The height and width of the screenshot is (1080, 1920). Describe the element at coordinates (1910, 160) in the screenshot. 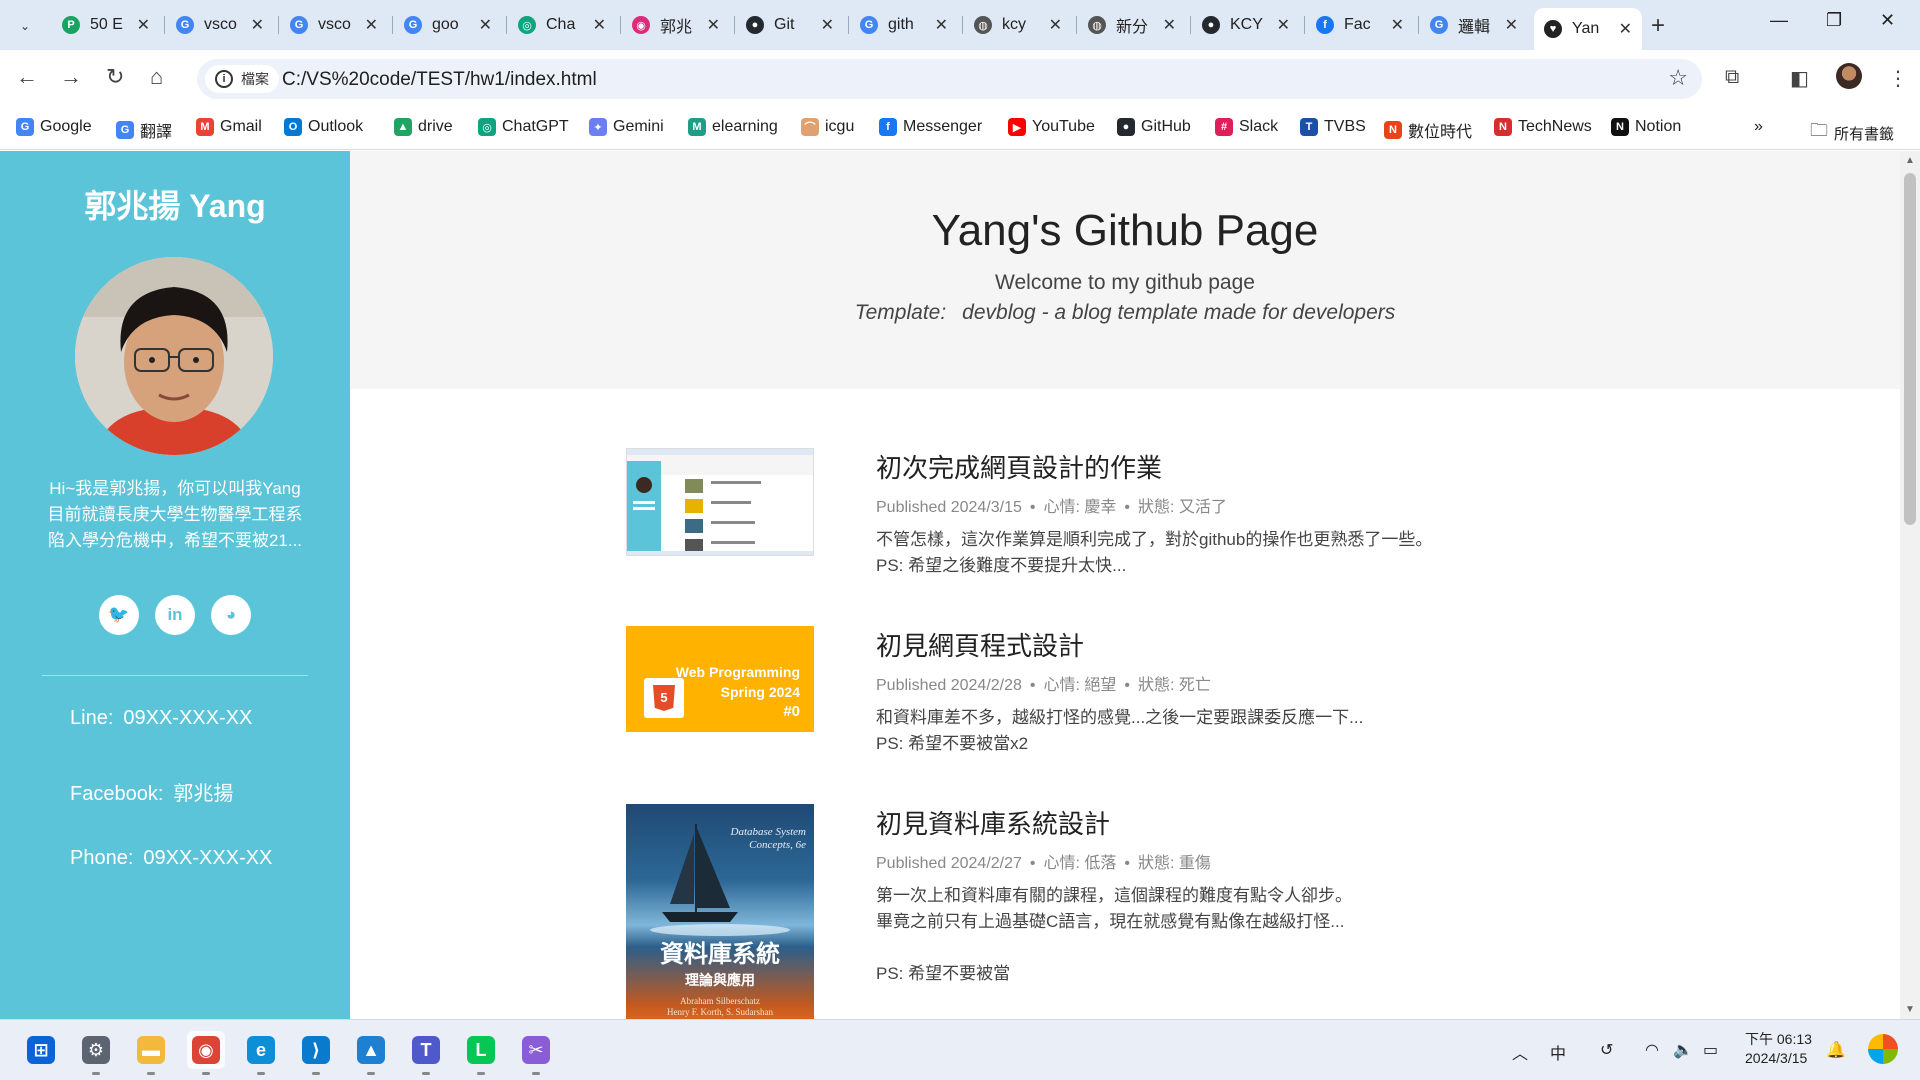

I see `scroll-up-arrow-icon: ▲` at that location.